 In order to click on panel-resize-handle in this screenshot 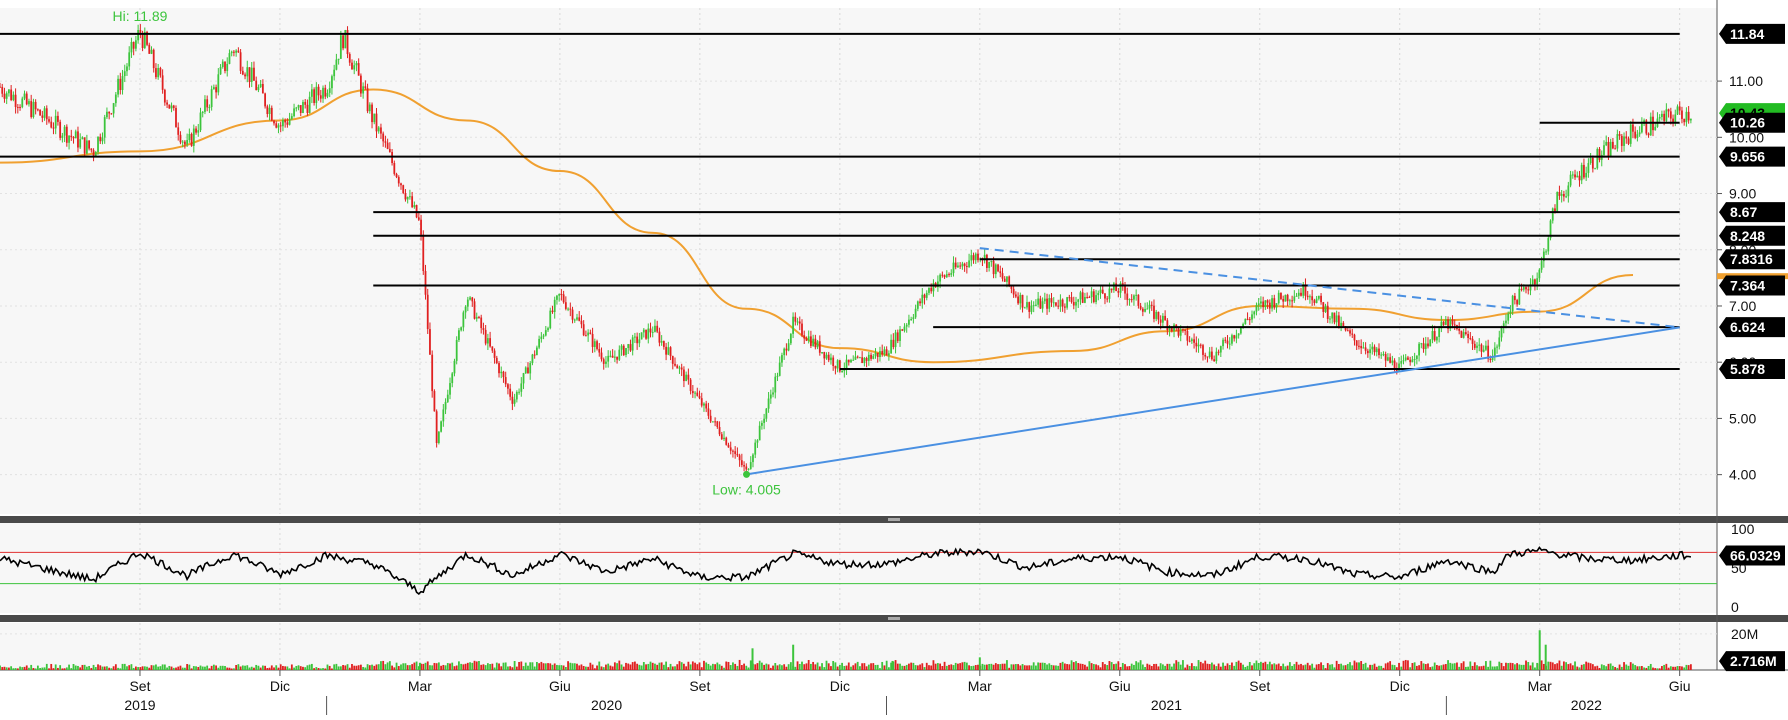, I will do `click(894, 618)`.